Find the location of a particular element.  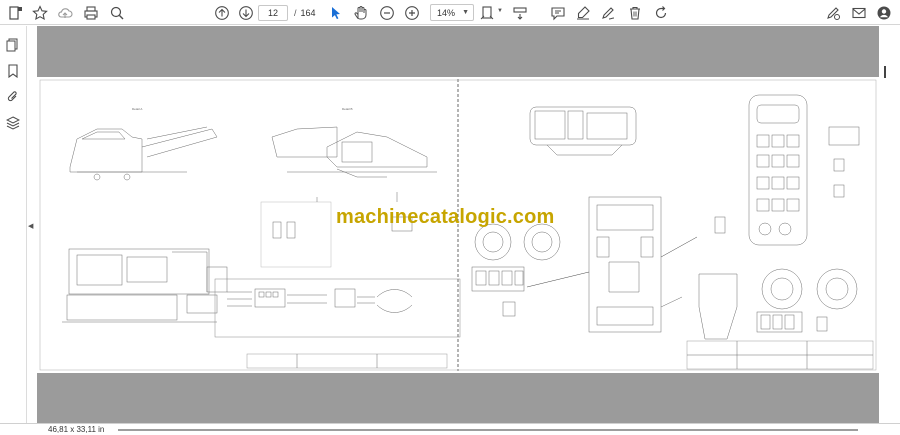

status-bar: 46,81 x 33,11 in is located at coordinates (450, 429).